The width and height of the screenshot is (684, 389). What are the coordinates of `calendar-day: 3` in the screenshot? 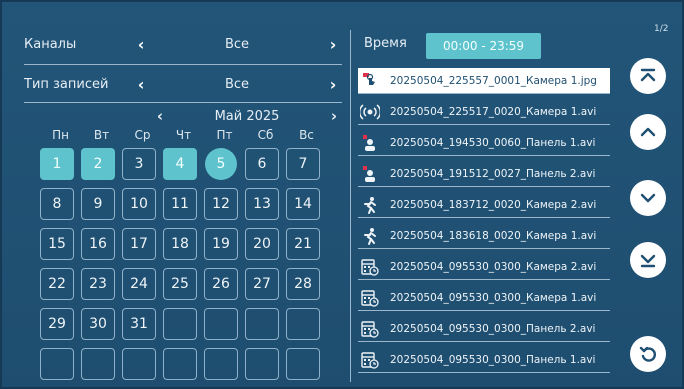 It's located at (139, 164).